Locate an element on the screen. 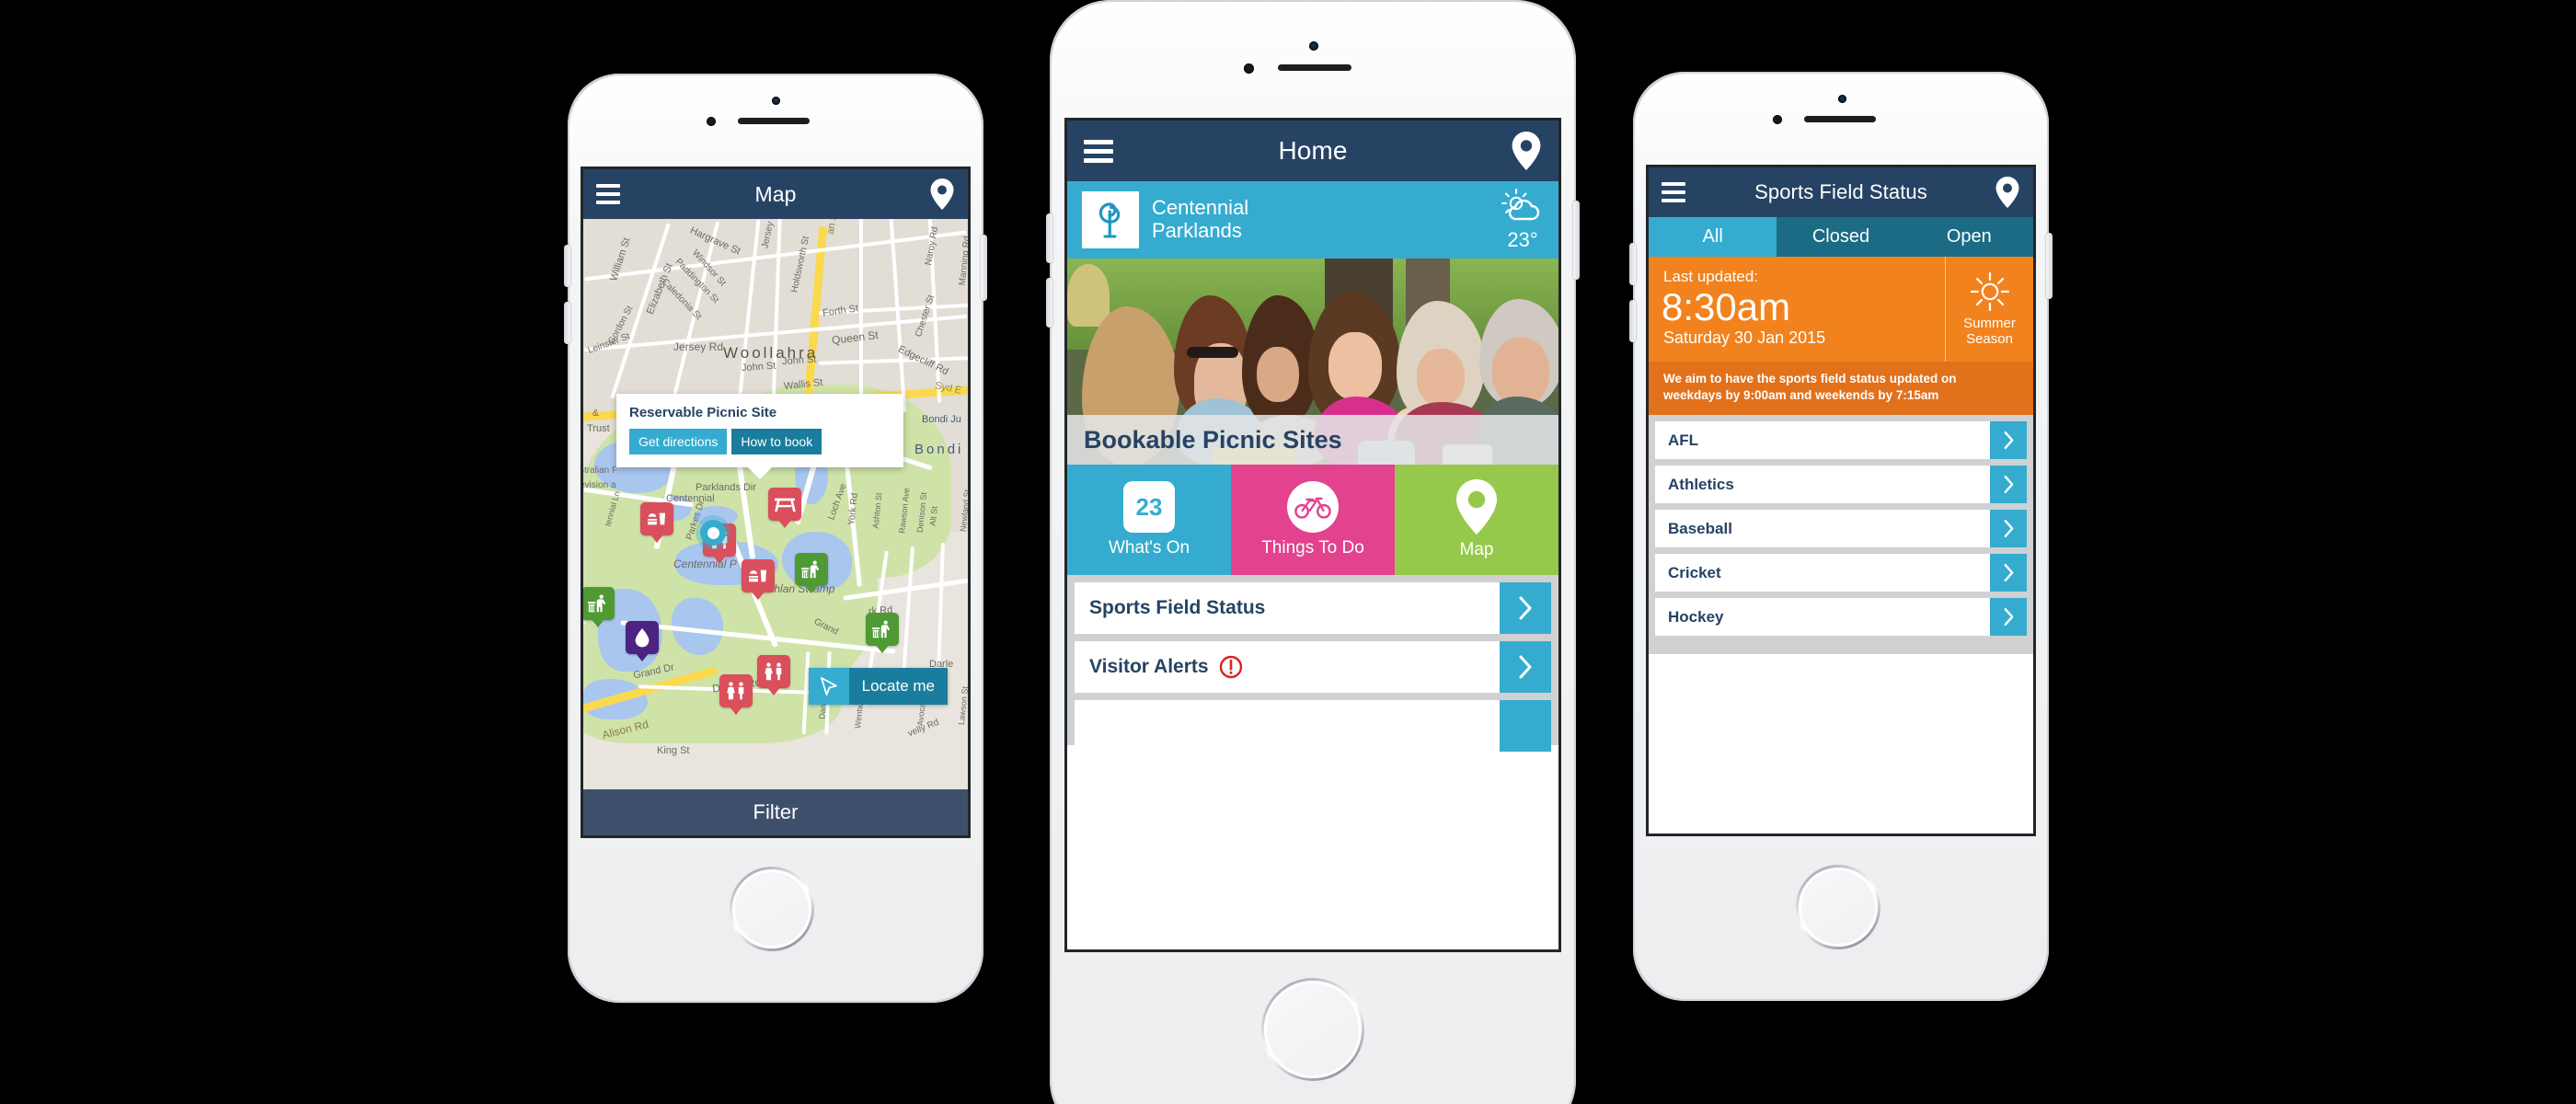 The height and width of the screenshot is (1104, 2576). tile-map: Map is located at coordinates (1476, 520).